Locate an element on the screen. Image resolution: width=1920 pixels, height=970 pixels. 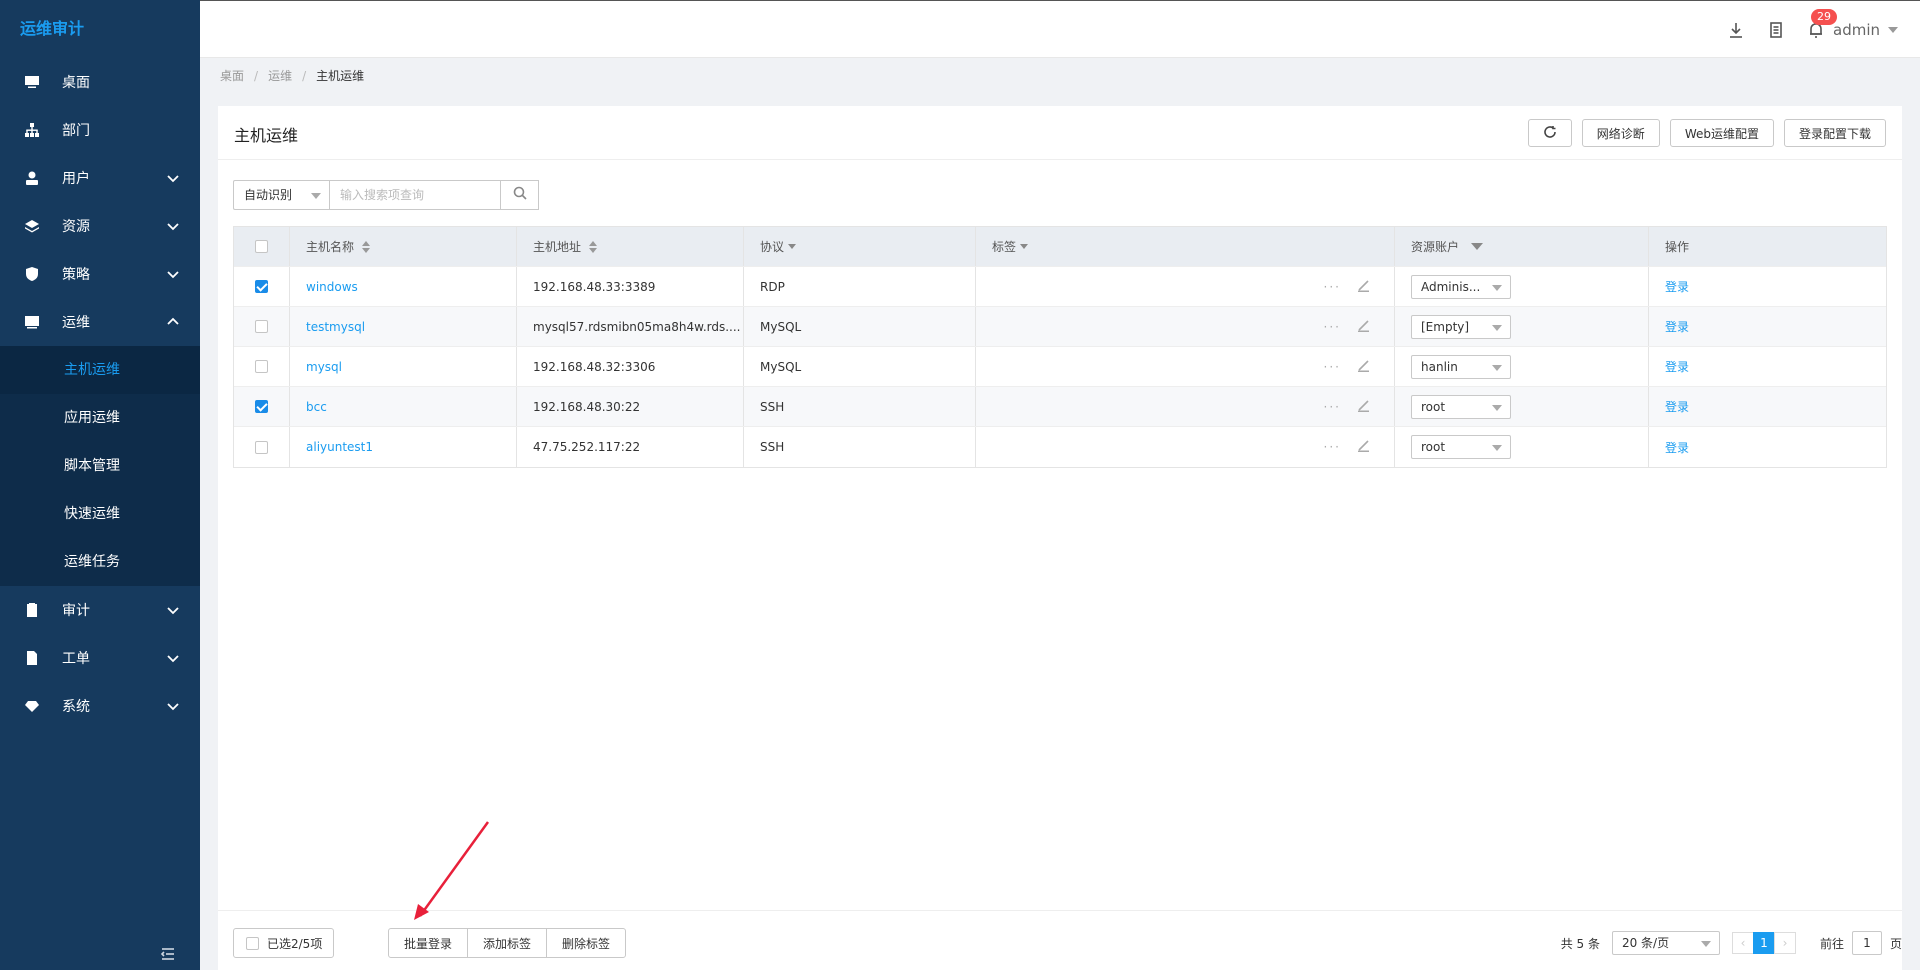
search-button is located at coordinates (520, 195).